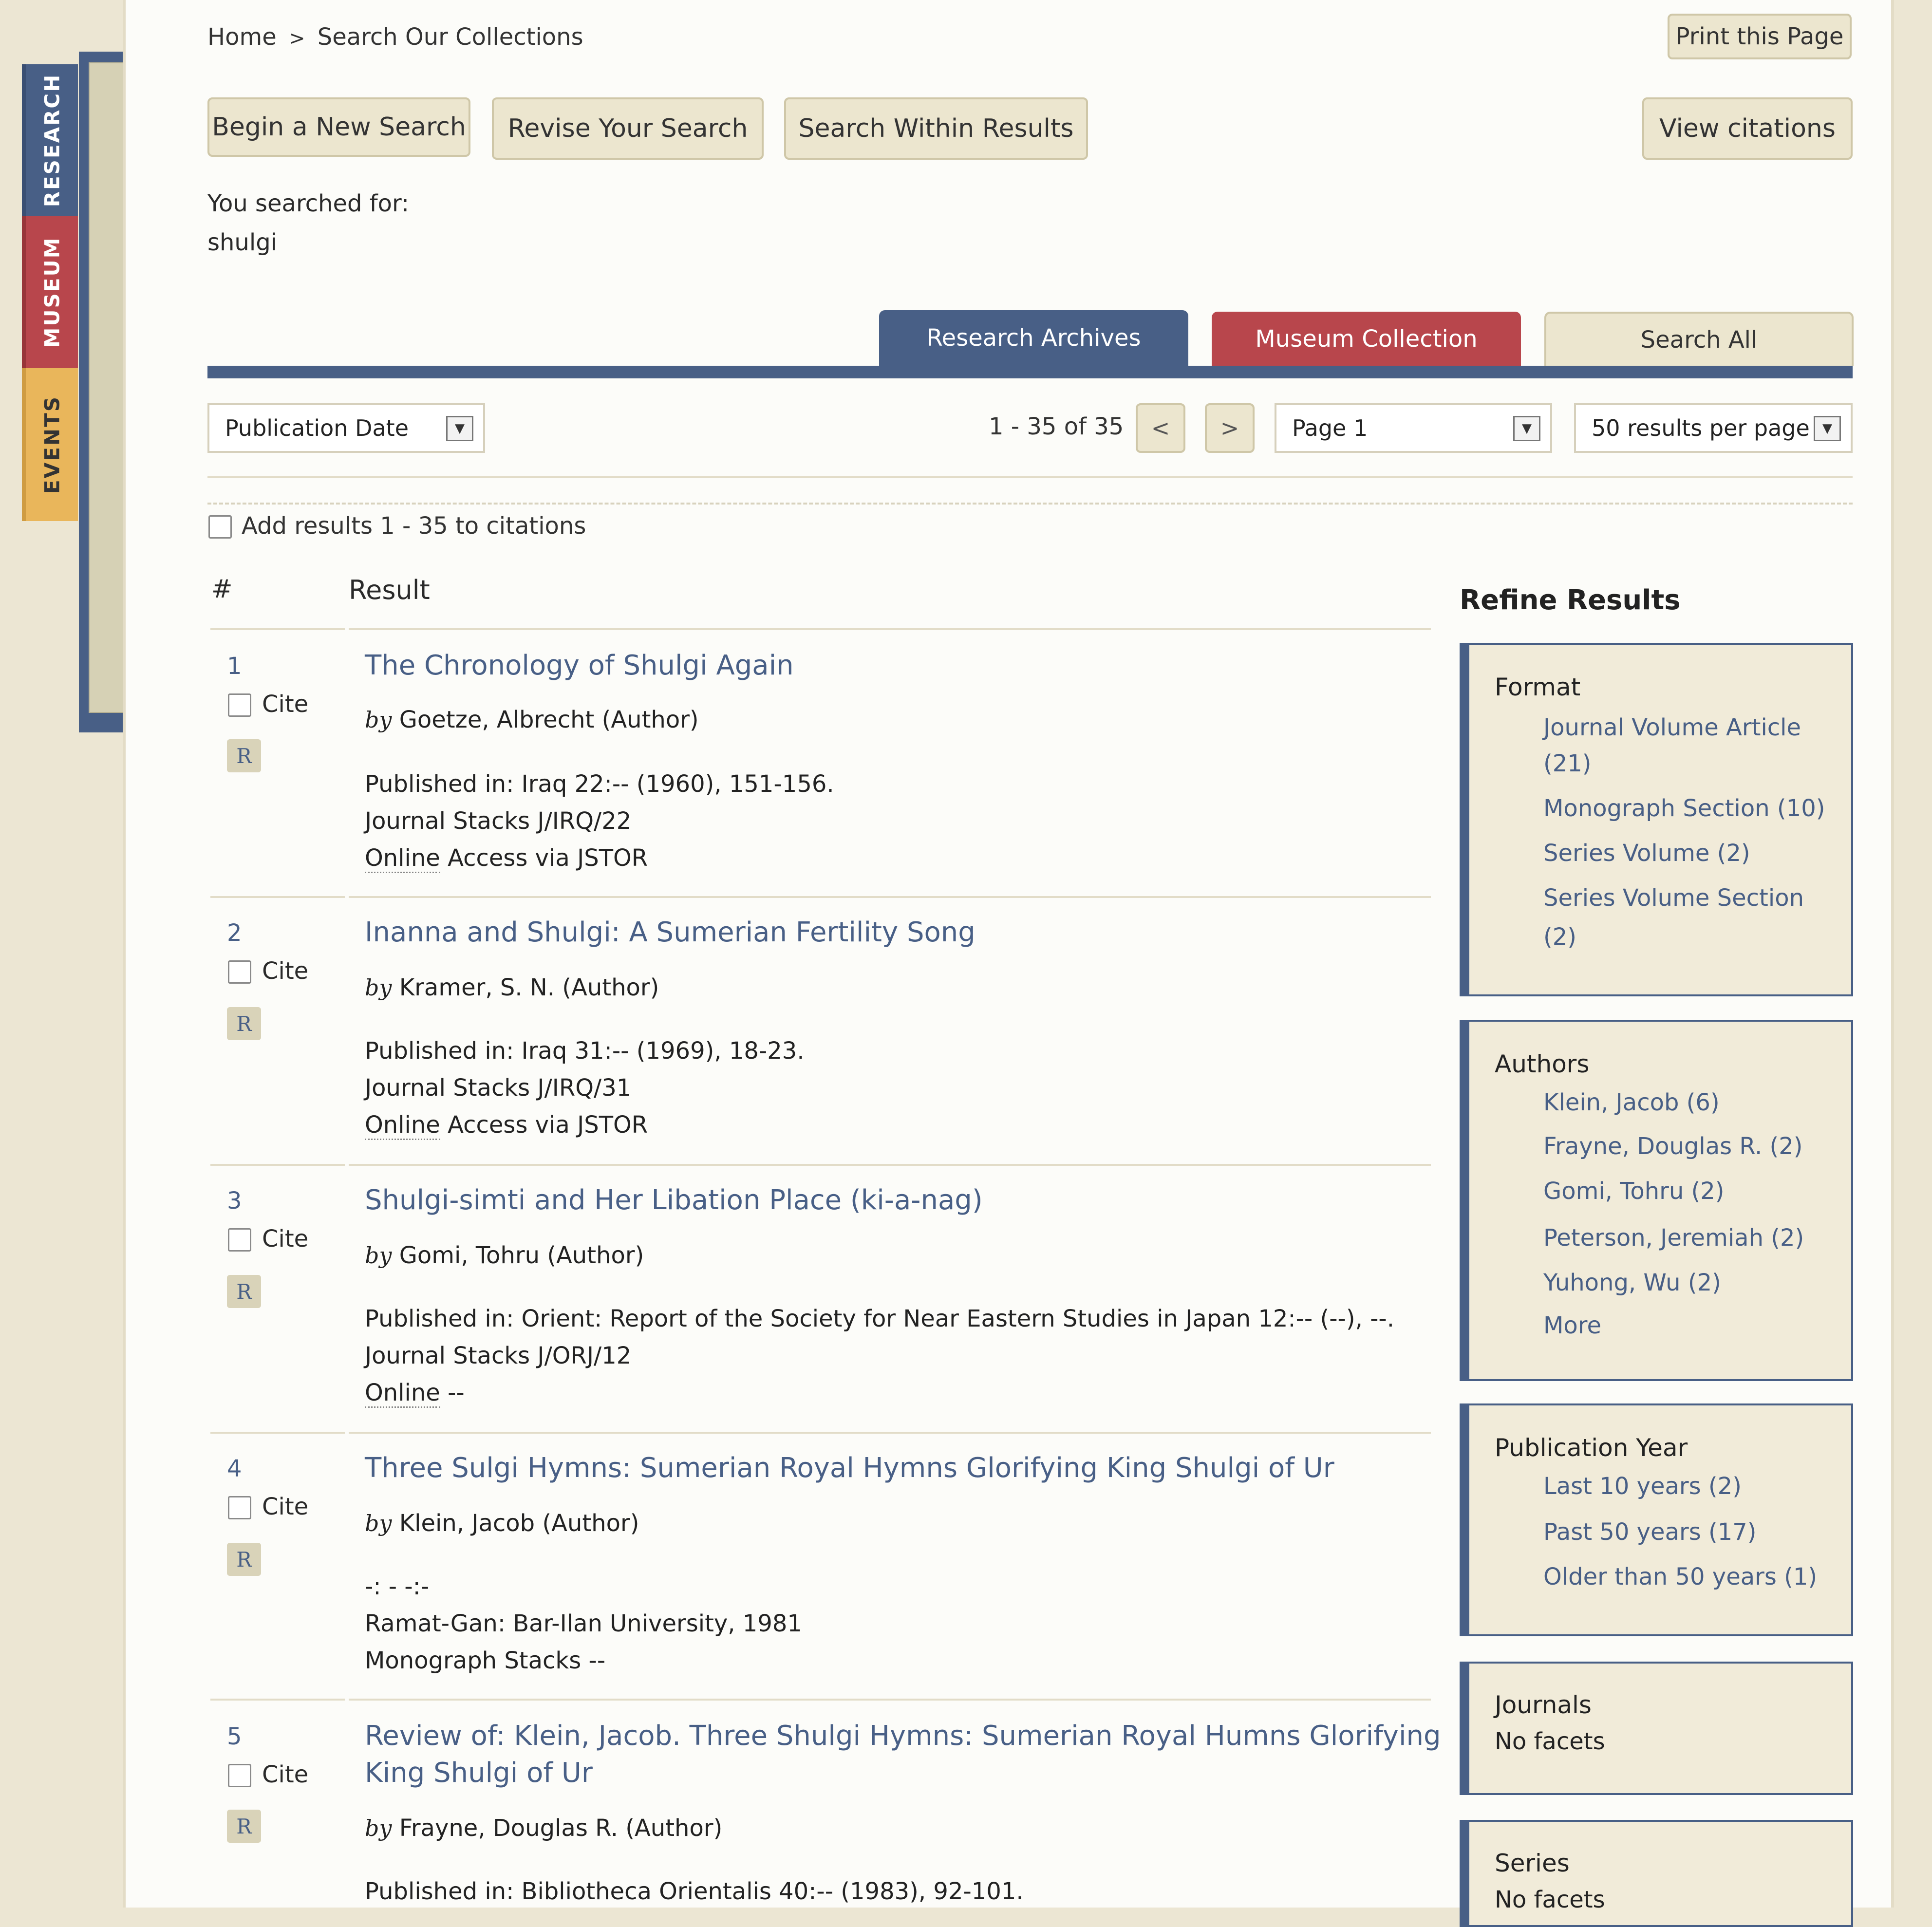 The height and width of the screenshot is (1927, 1932). What do you see at coordinates (338, 127) in the screenshot?
I see `begin-new-search-button: Begin a New Search` at bounding box center [338, 127].